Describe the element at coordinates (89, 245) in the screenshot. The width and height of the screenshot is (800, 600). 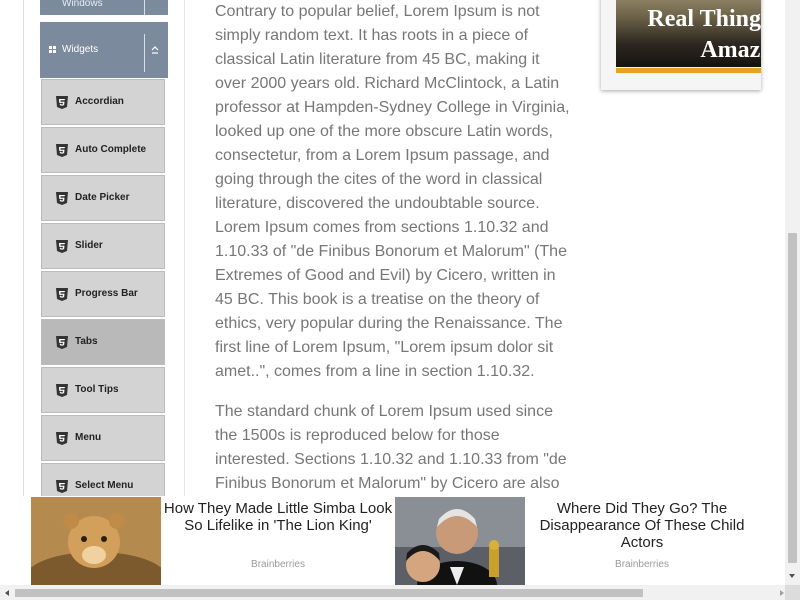
I see `sidebar-item-label: Slider` at that location.